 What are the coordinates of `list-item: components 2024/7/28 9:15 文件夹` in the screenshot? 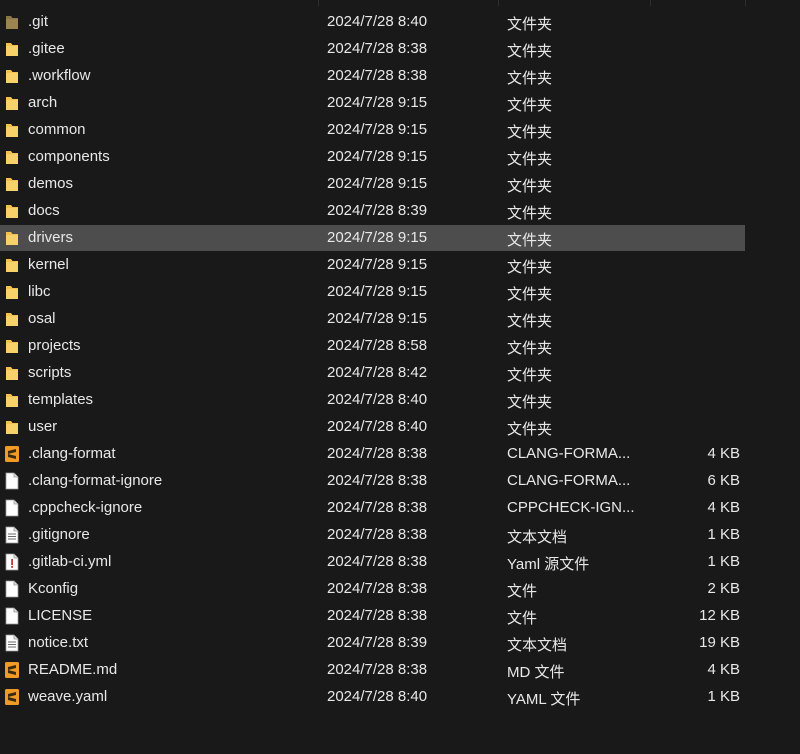 It's located at (372, 157).